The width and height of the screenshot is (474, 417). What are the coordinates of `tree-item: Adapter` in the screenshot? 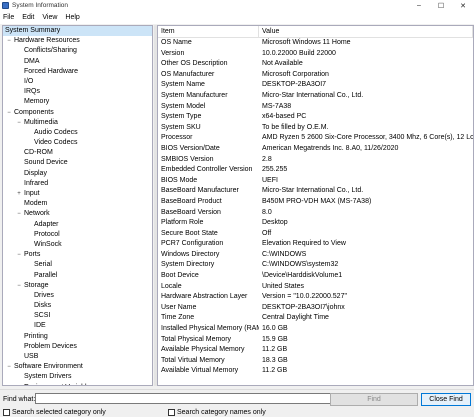 It's located at (77, 225).